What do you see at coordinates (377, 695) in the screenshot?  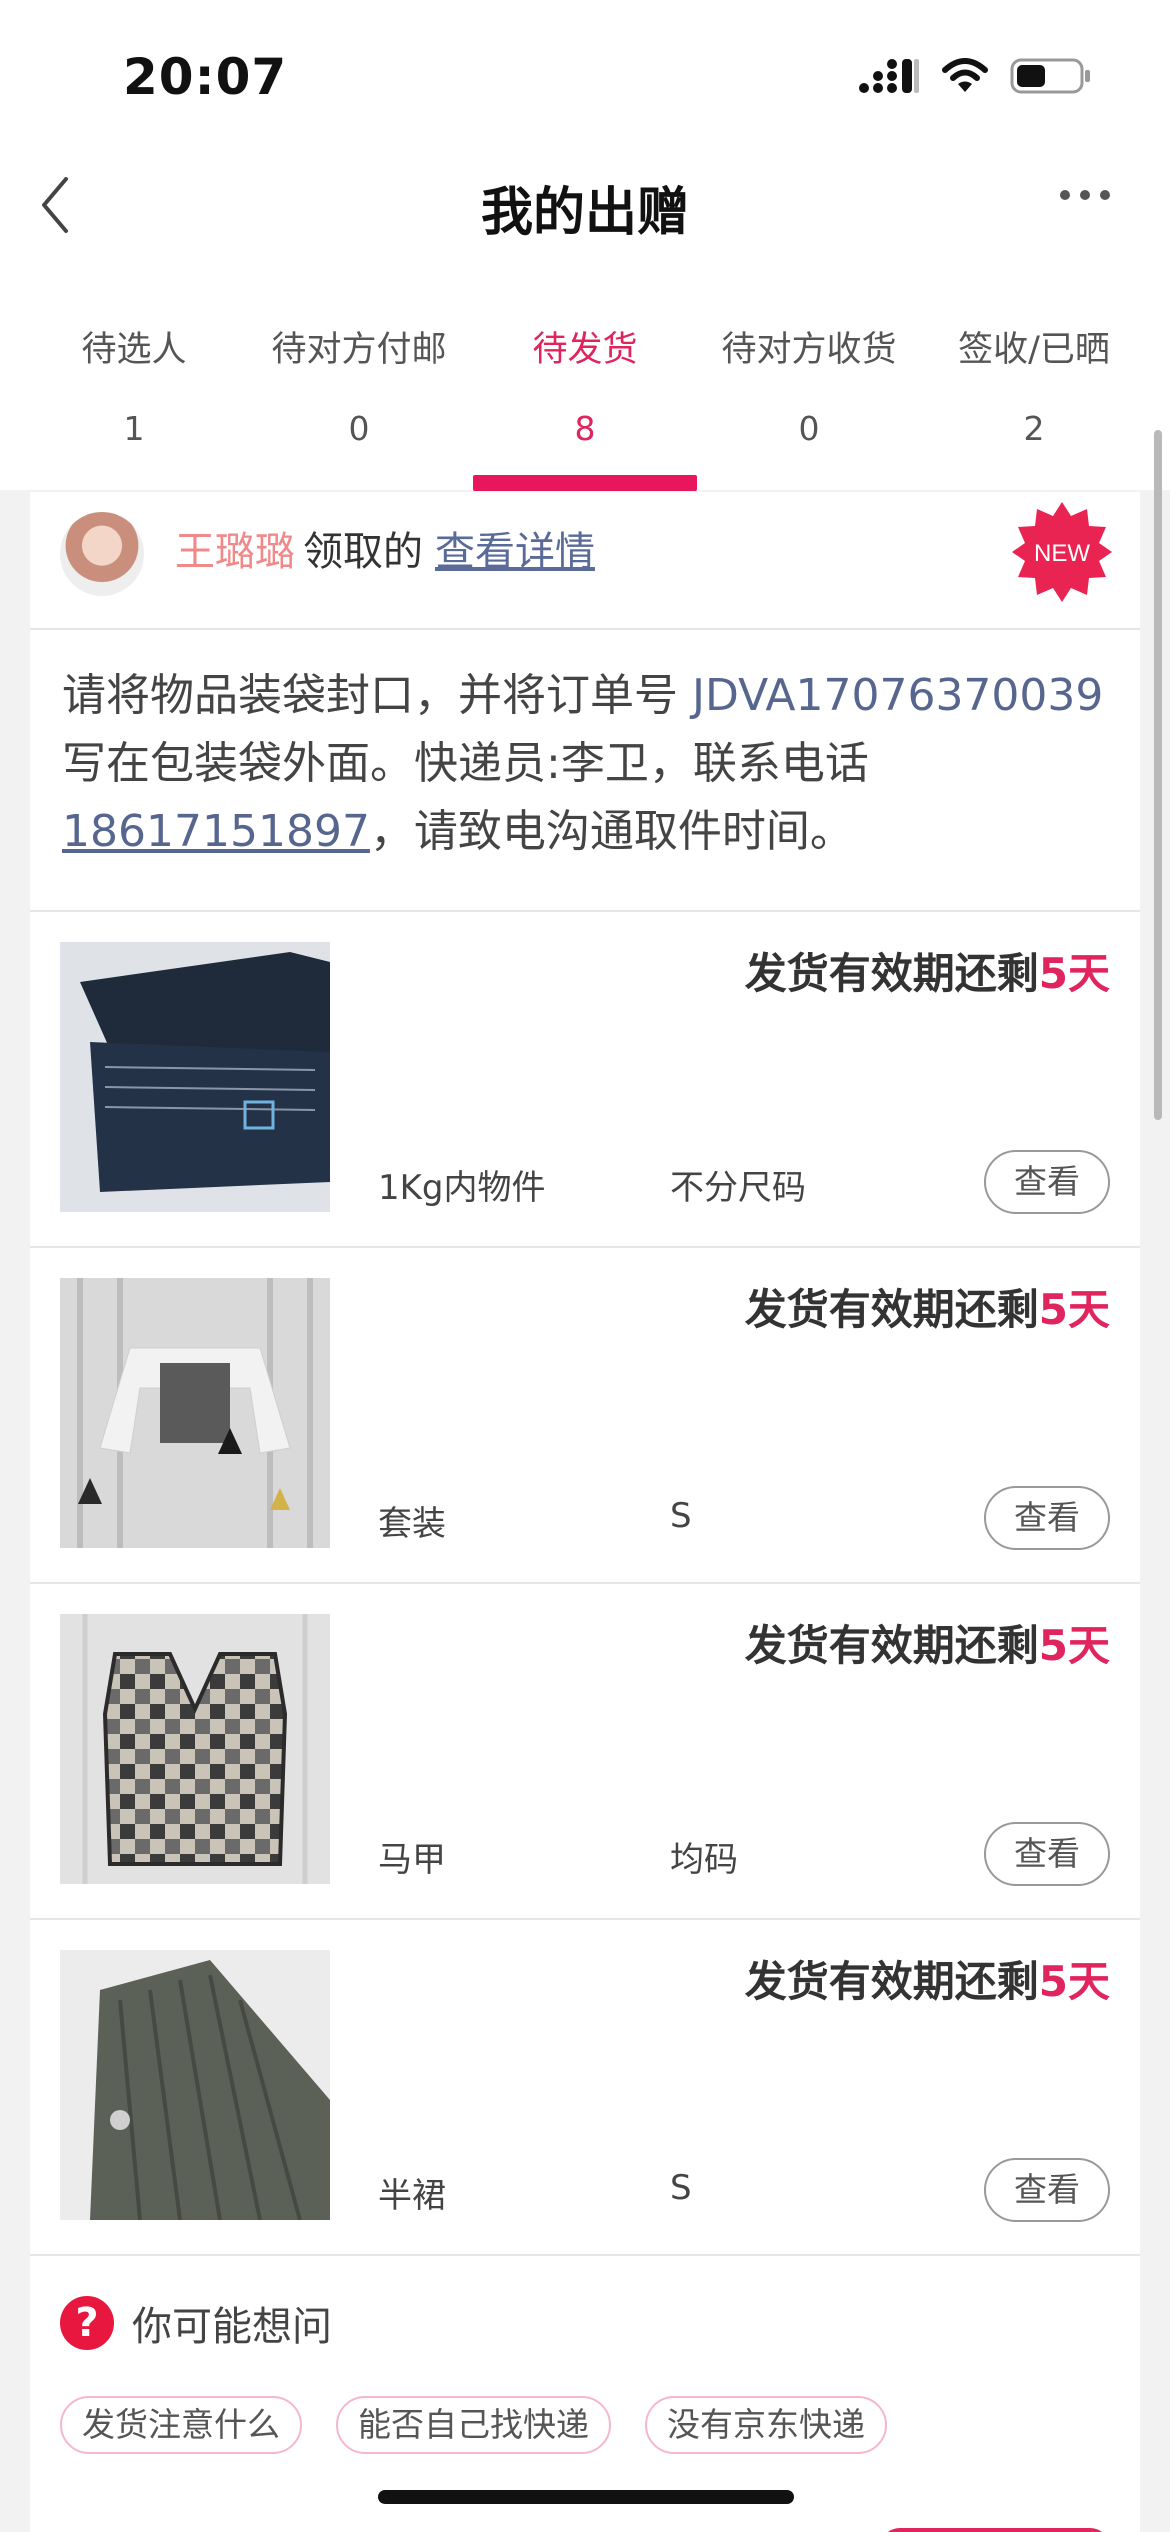 I see `notice-text: 请将物品装袋封口，并将订单号` at bounding box center [377, 695].